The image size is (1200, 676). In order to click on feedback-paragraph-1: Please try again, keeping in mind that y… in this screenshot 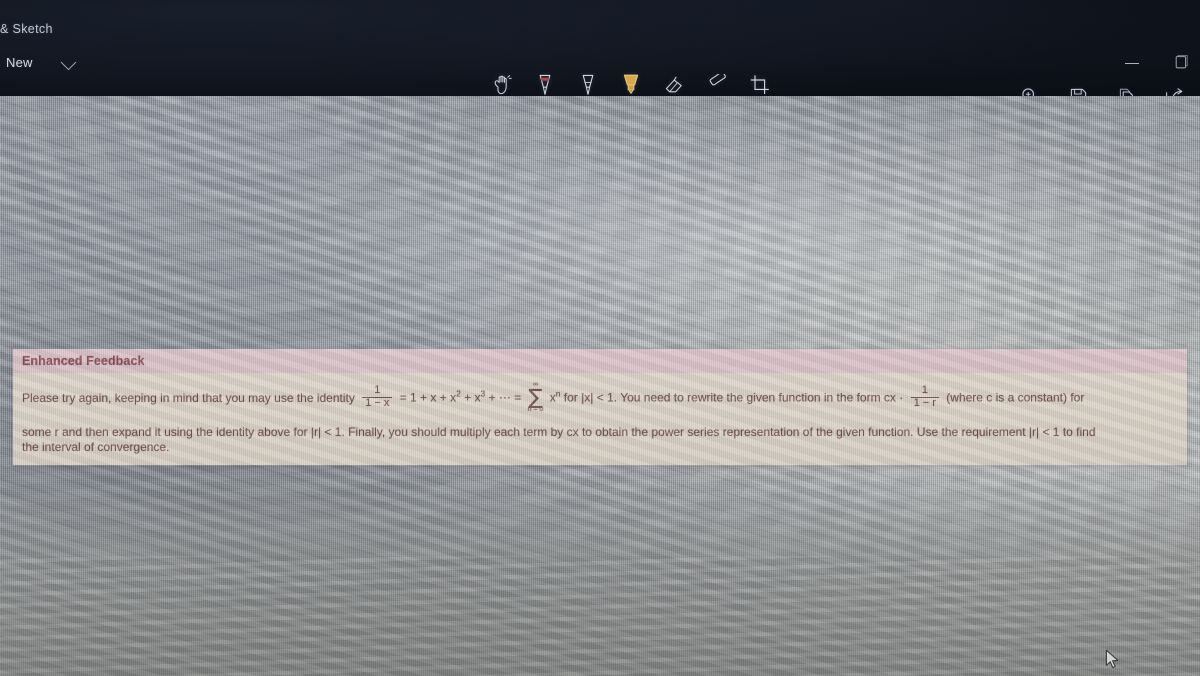, I will do `click(599, 398)`.